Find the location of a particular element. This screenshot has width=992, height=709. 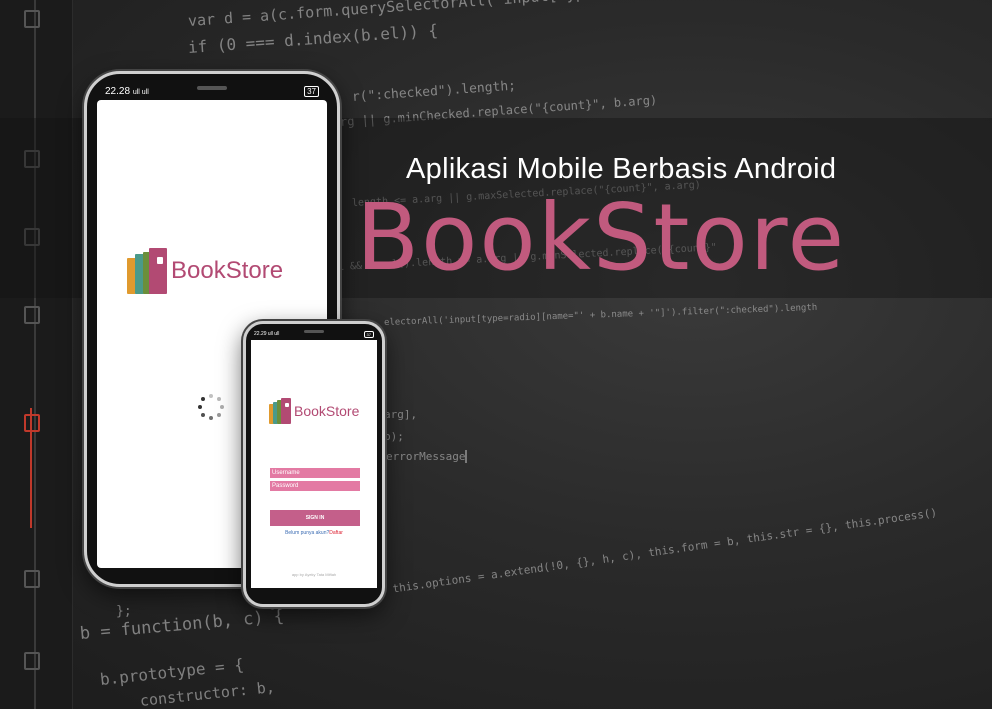

code-line: b = function(b, c) { is located at coordinates (182, 625).